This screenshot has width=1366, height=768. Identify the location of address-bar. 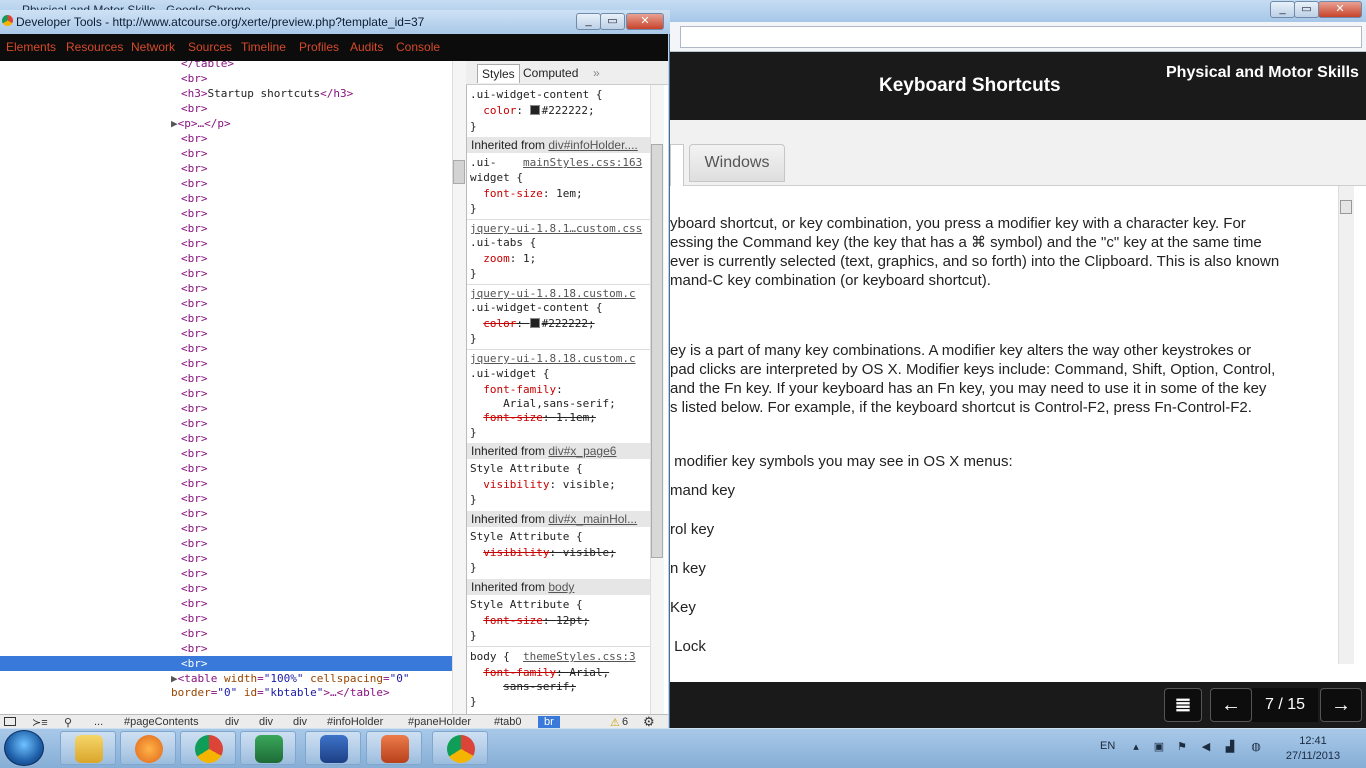
(1021, 37).